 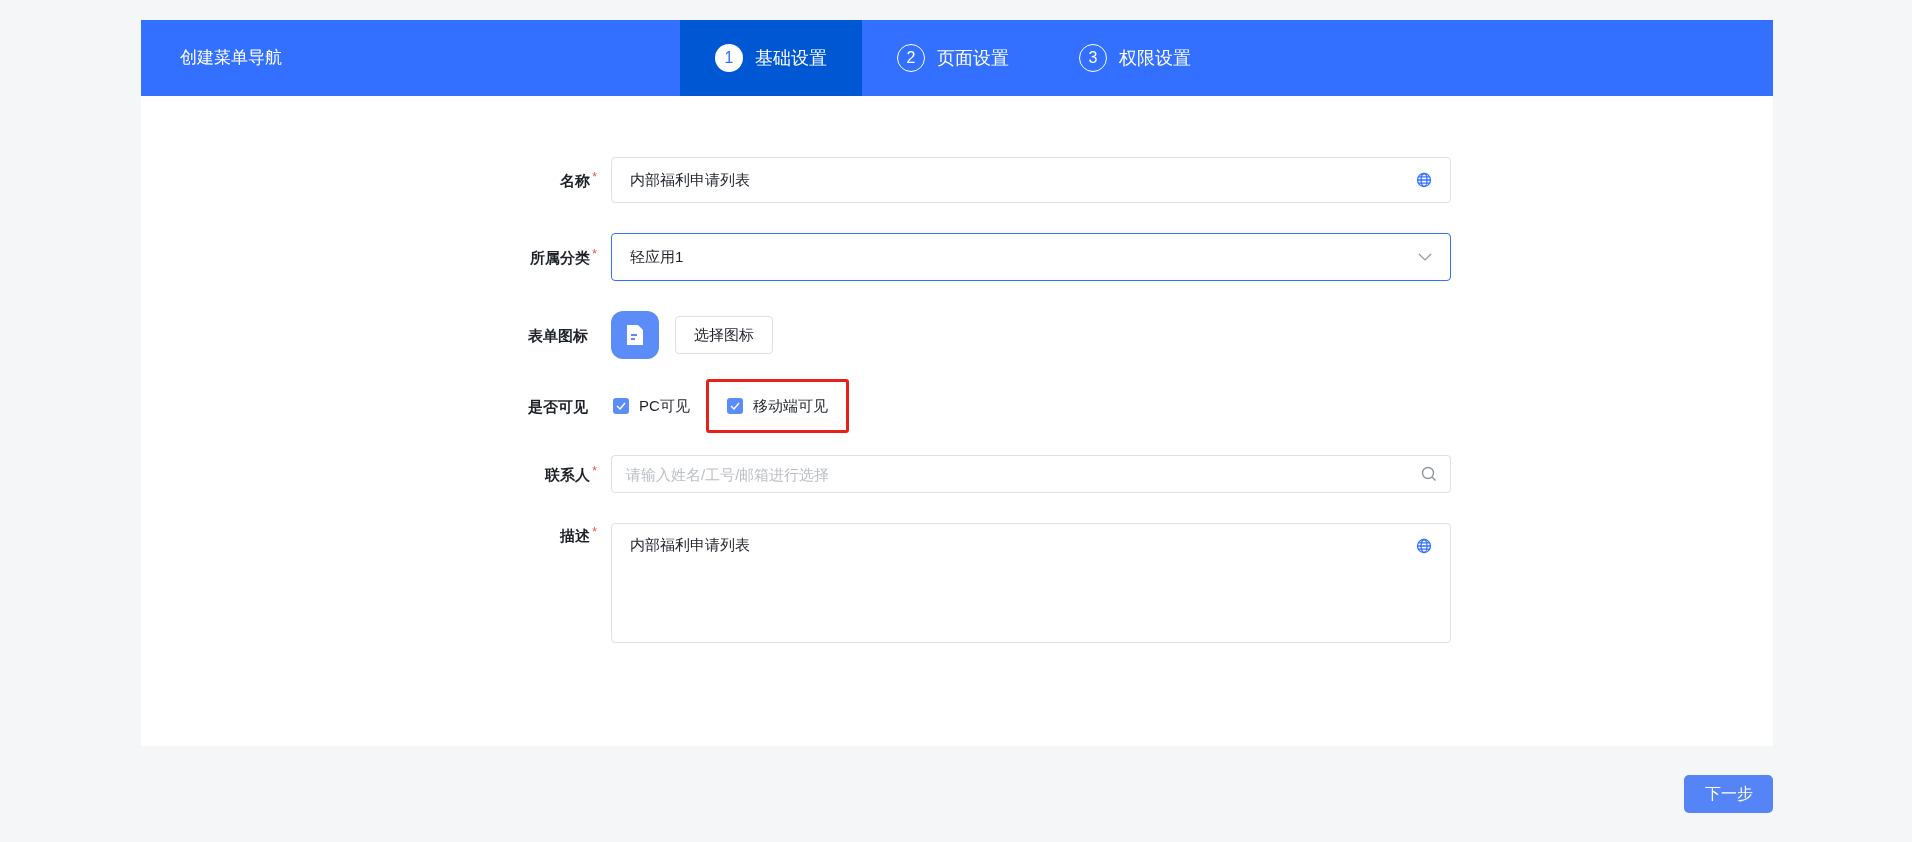 I want to click on step-tab: 1 基础设置, so click(x=771, y=58).